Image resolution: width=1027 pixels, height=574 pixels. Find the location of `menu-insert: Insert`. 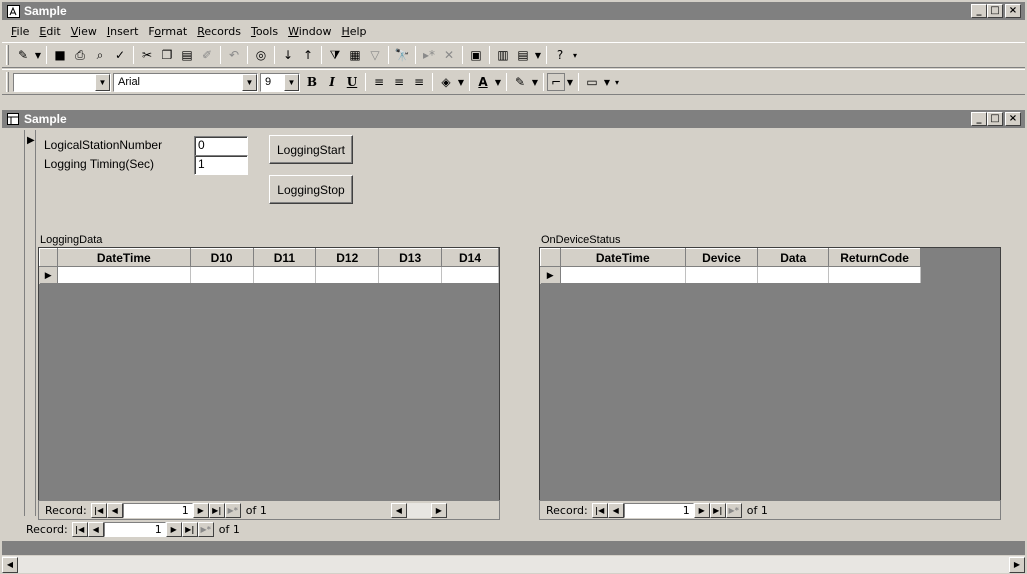

menu-insert: Insert is located at coordinates (123, 31).